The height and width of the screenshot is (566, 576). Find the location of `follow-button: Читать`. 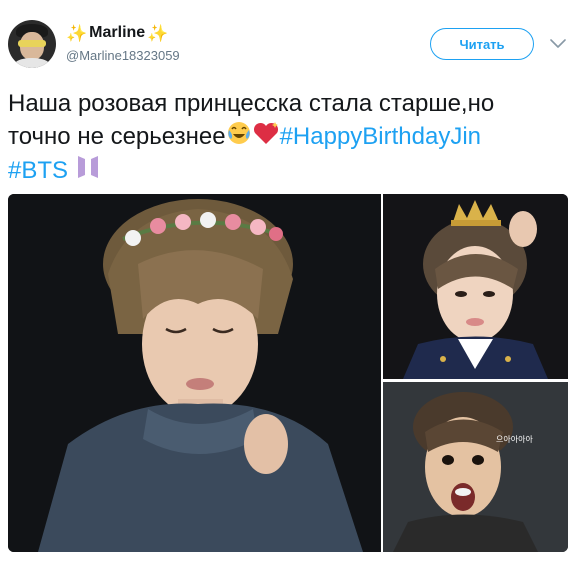

follow-button: Читать is located at coordinates (482, 44).